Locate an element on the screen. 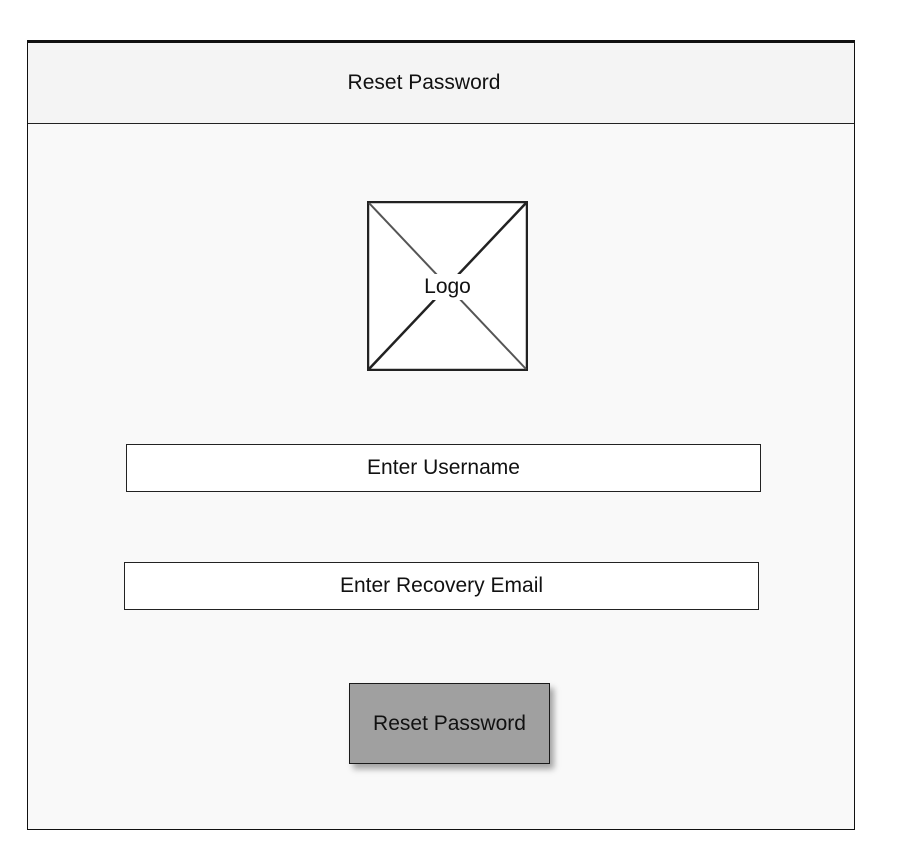 The height and width of the screenshot is (868, 904). page-title: Reset Password is located at coordinates (424, 82).